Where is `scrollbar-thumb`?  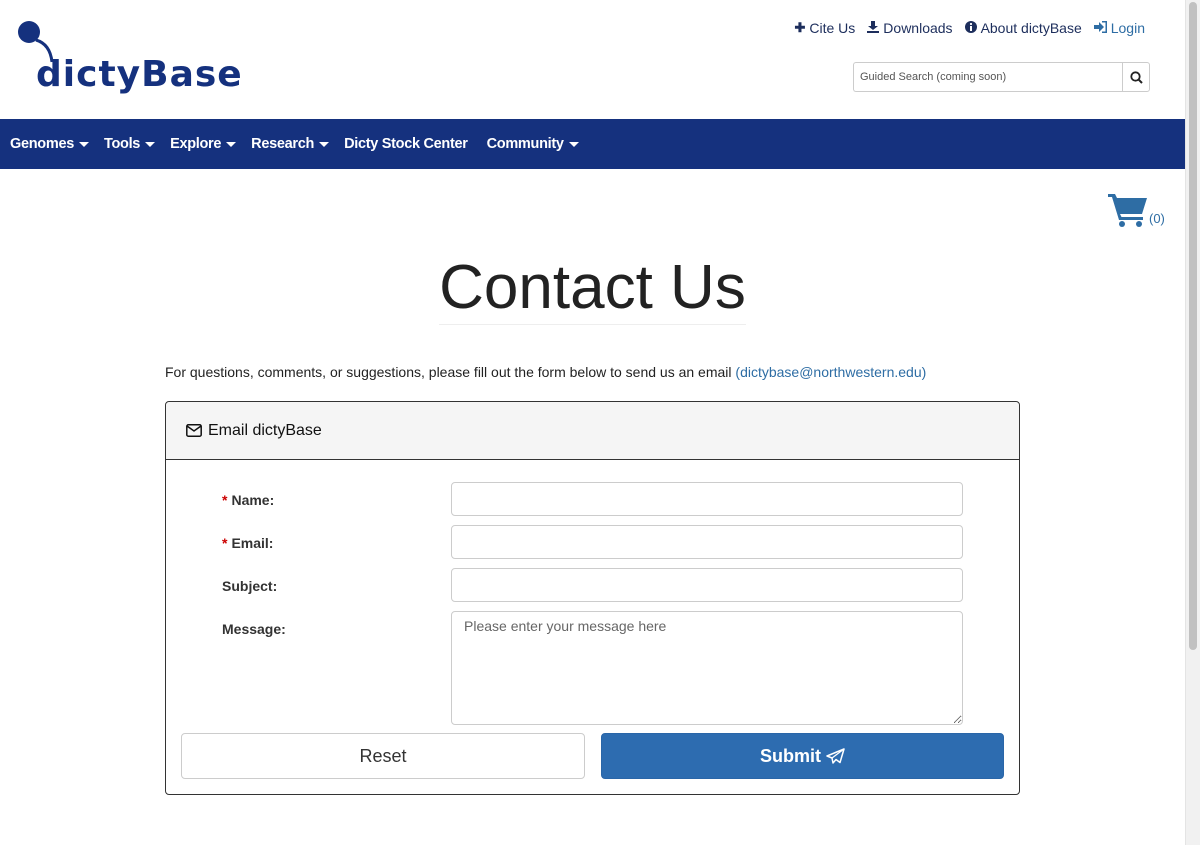 scrollbar-thumb is located at coordinates (1193, 326).